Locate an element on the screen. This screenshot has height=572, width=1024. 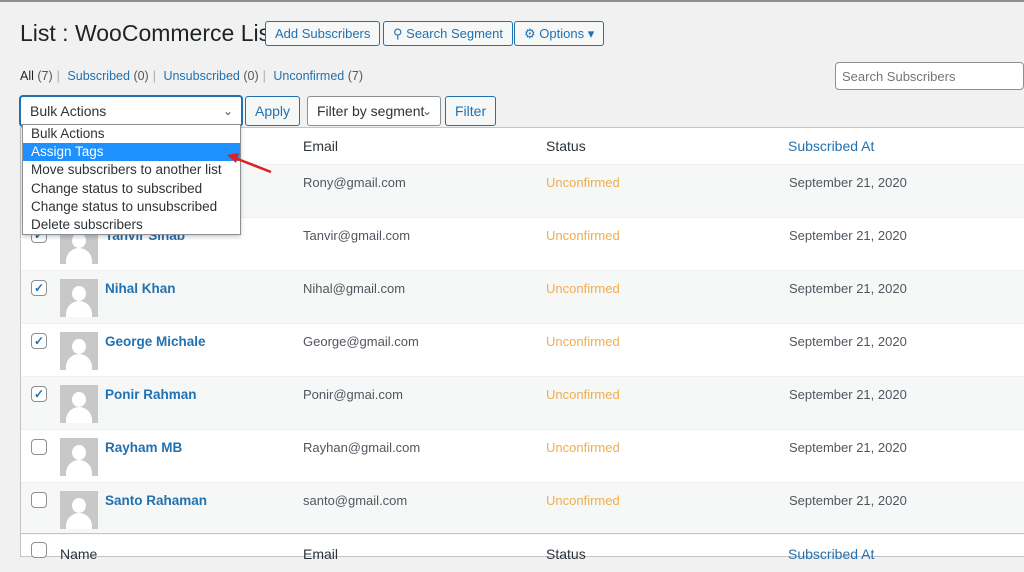
red-arrow-annotation is located at coordinates (249, 163).